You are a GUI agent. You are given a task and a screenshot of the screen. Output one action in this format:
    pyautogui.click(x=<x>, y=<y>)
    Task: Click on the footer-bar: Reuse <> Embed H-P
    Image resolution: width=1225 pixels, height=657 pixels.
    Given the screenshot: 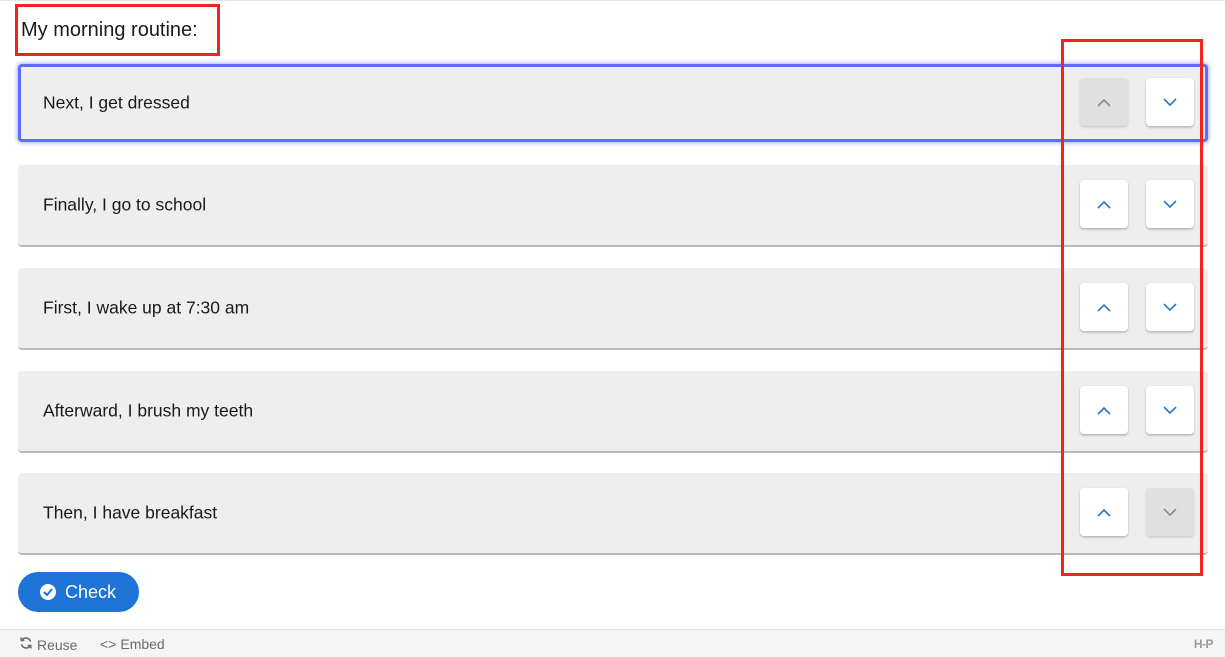 What is the action you would take?
    pyautogui.click(x=612, y=643)
    